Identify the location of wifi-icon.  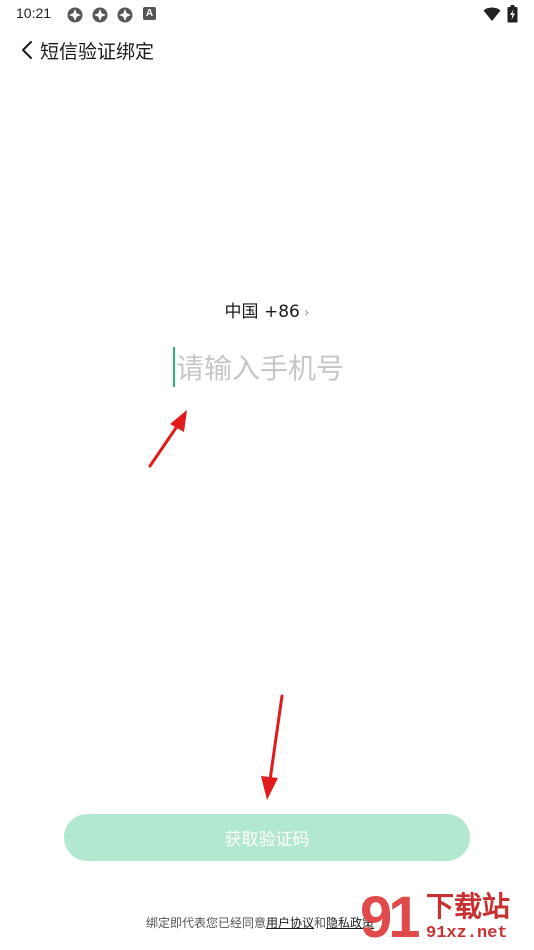
(492, 14).